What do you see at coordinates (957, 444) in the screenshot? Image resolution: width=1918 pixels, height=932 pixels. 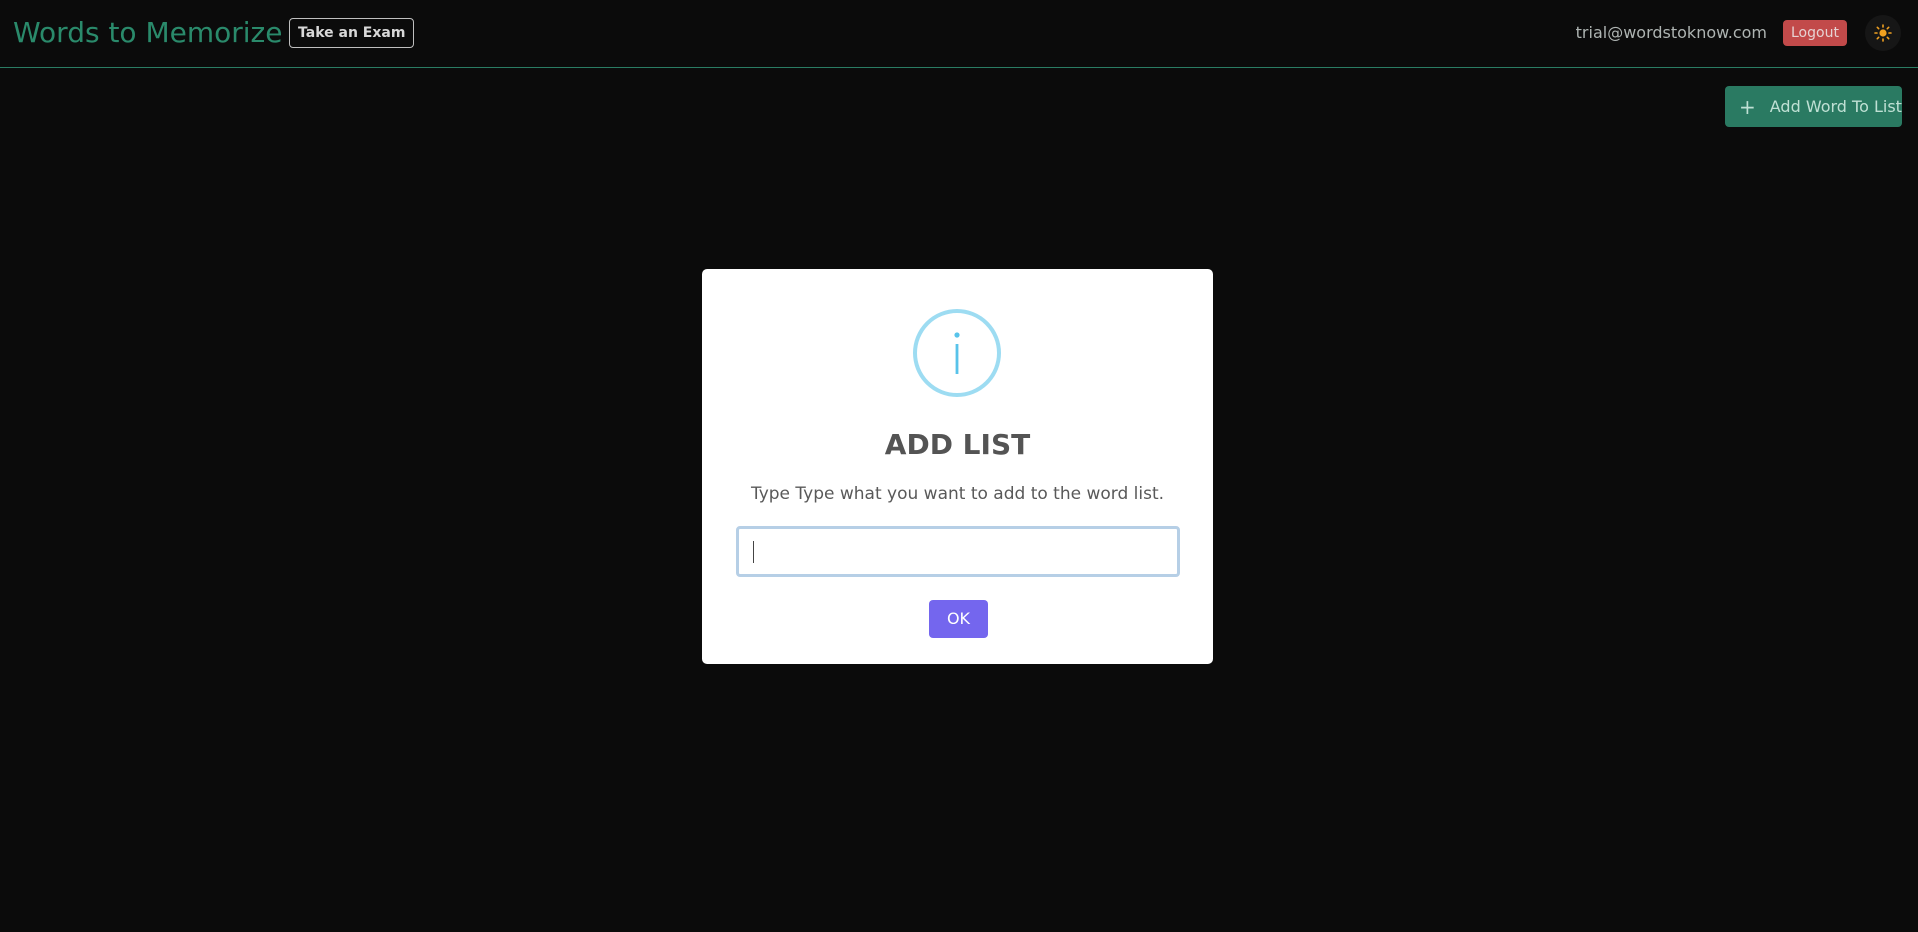 I see `dialog-title: ADD LIST` at bounding box center [957, 444].